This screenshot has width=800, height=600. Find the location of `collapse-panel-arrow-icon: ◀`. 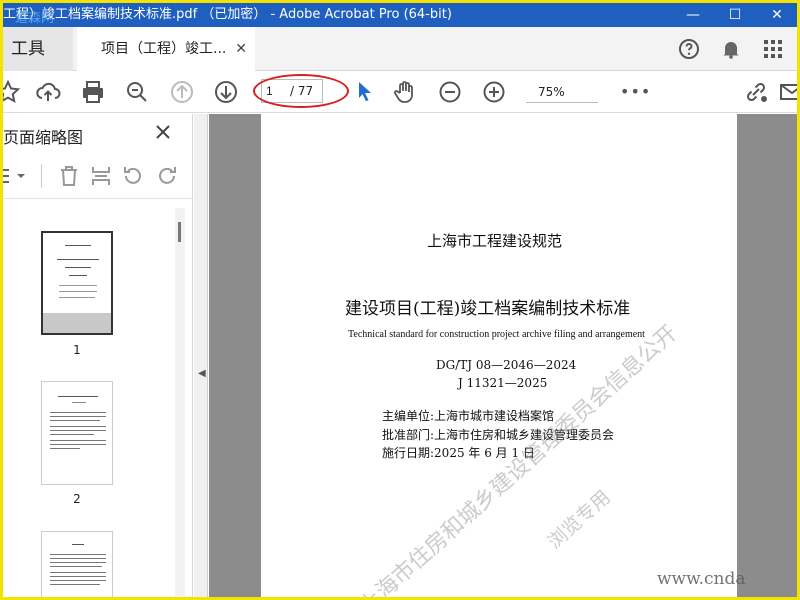

collapse-panel-arrow-icon: ◀ is located at coordinates (202, 373).